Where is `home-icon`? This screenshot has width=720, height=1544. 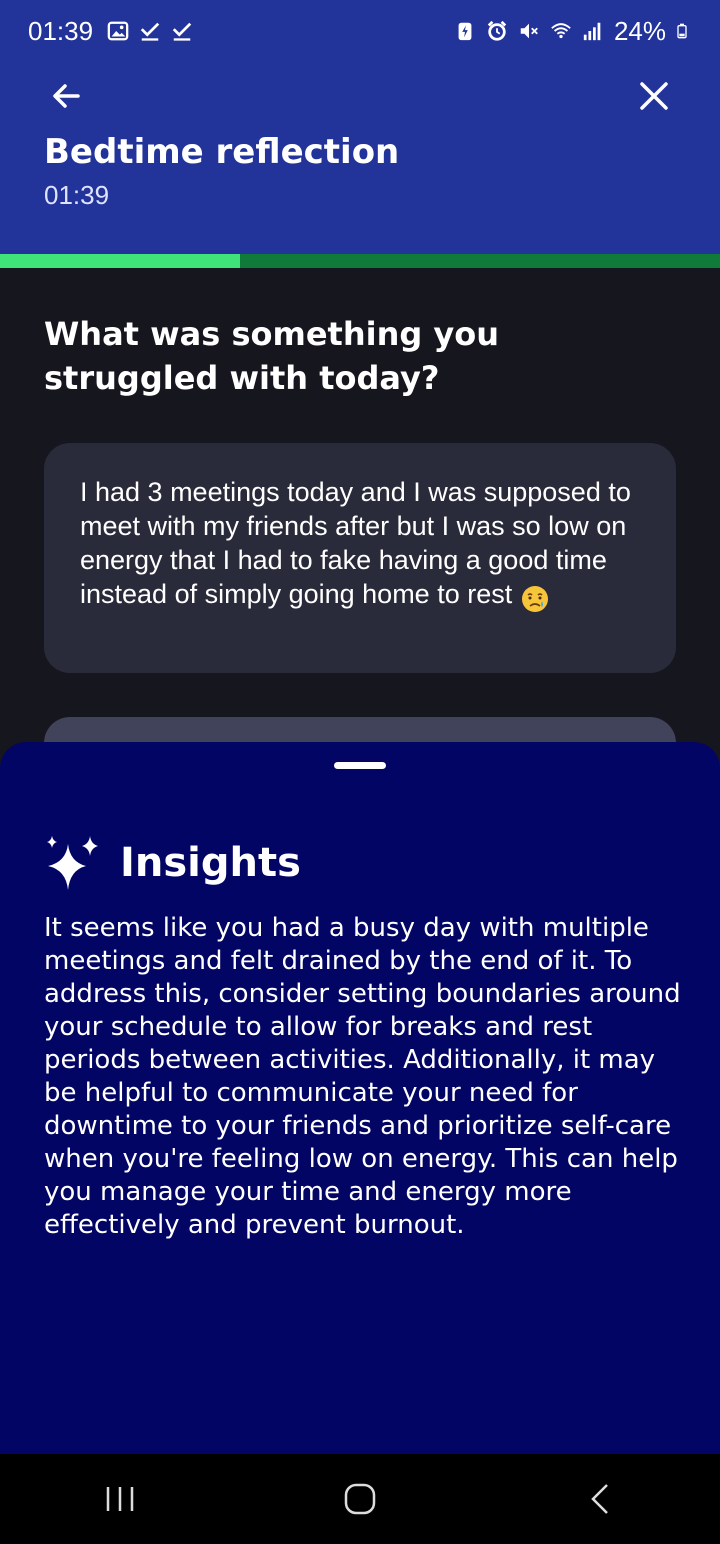
home-icon is located at coordinates (360, 1499).